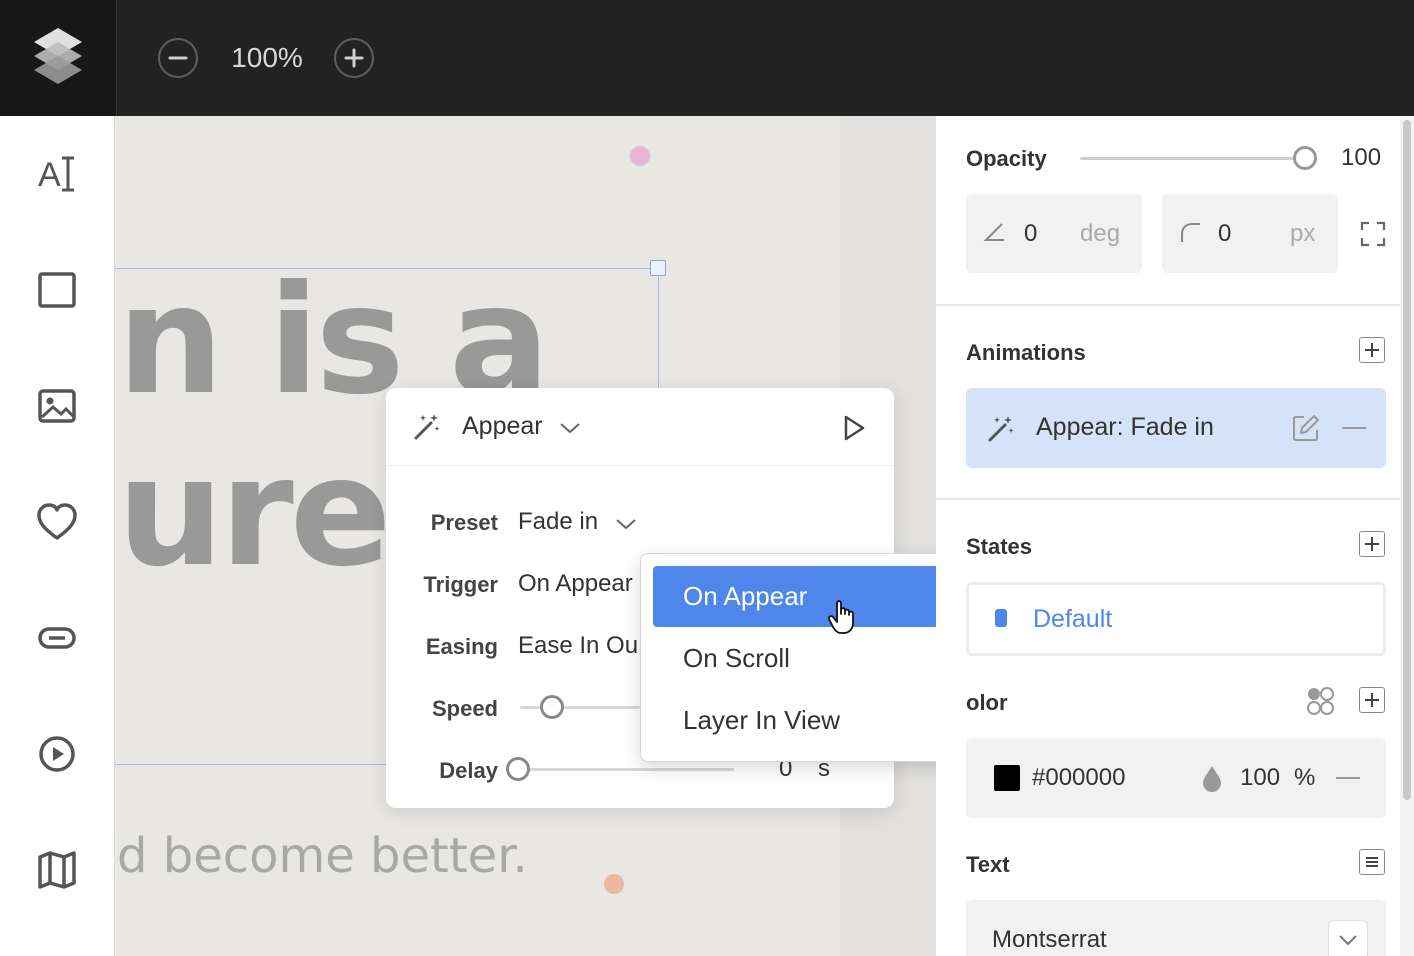 This screenshot has height=956, width=1414. I want to click on add-color-button, so click(1372, 700).